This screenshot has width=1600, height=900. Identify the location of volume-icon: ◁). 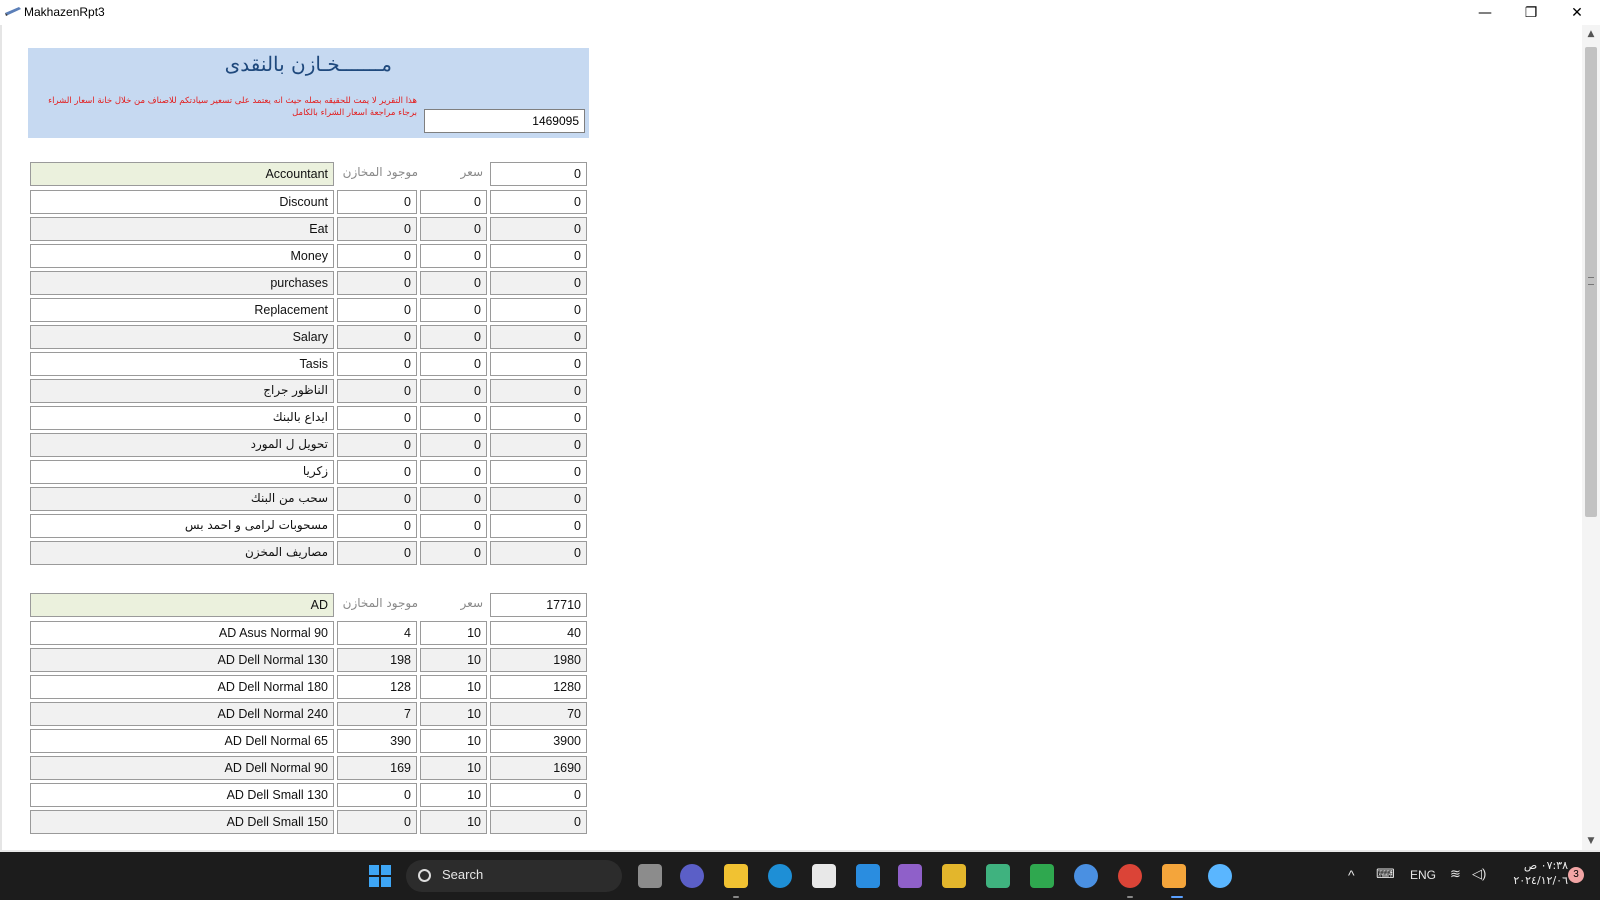
(1479, 874).